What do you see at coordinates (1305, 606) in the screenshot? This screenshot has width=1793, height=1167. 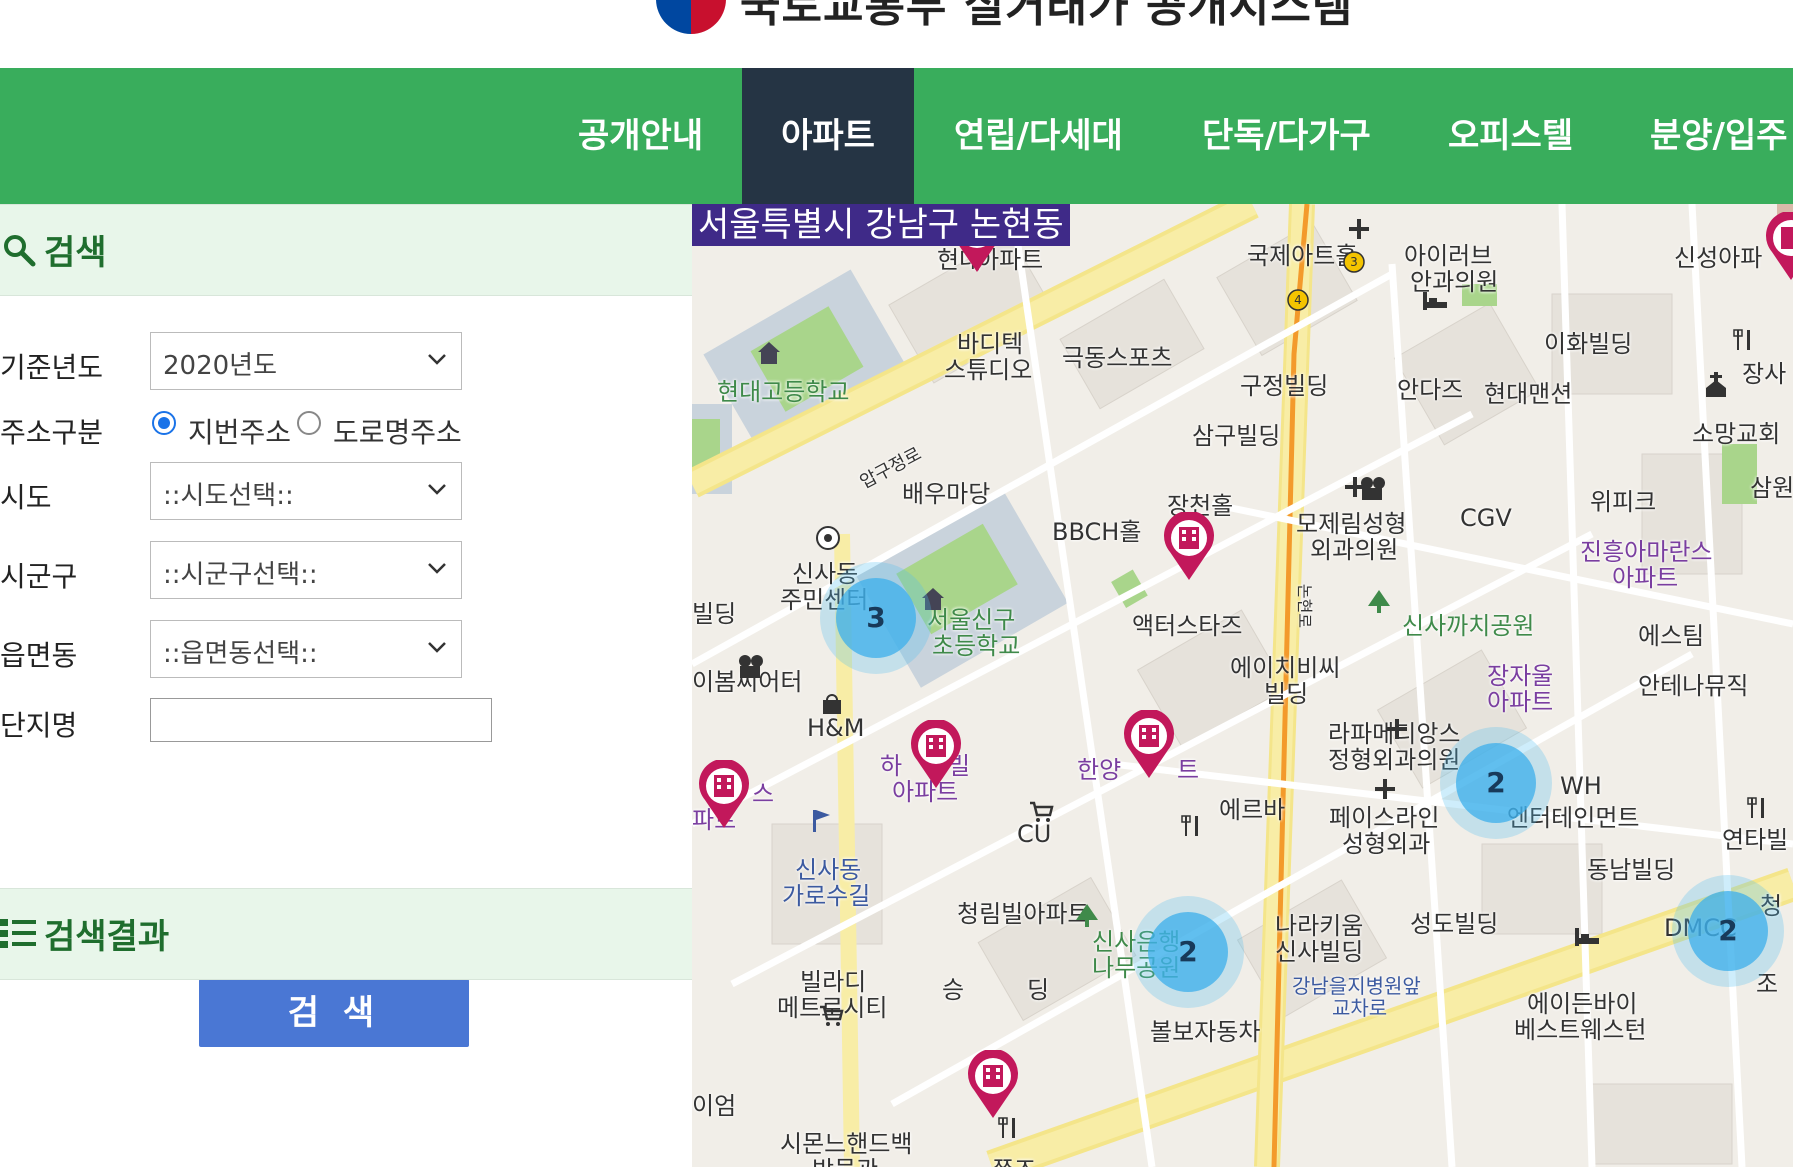 I see `map-label: 논현로` at bounding box center [1305, 606].